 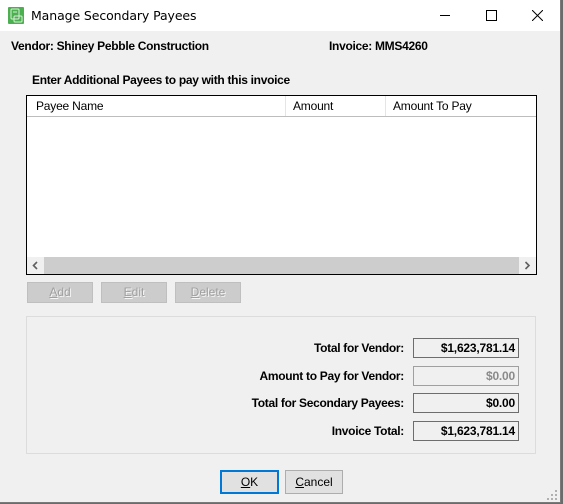 What do you see at coordinates (245, 482) in the screenshot?
I see `ok-access-key: O` at bounding box center [245, 482].